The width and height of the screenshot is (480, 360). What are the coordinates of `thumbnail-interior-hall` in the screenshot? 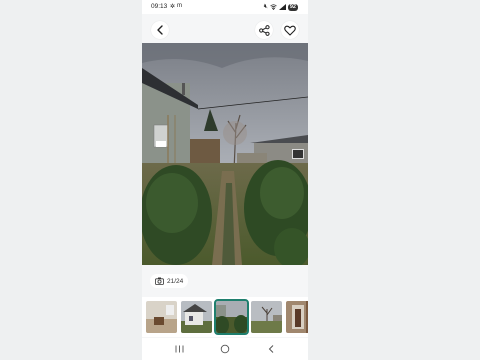 It's located at (297, 317).